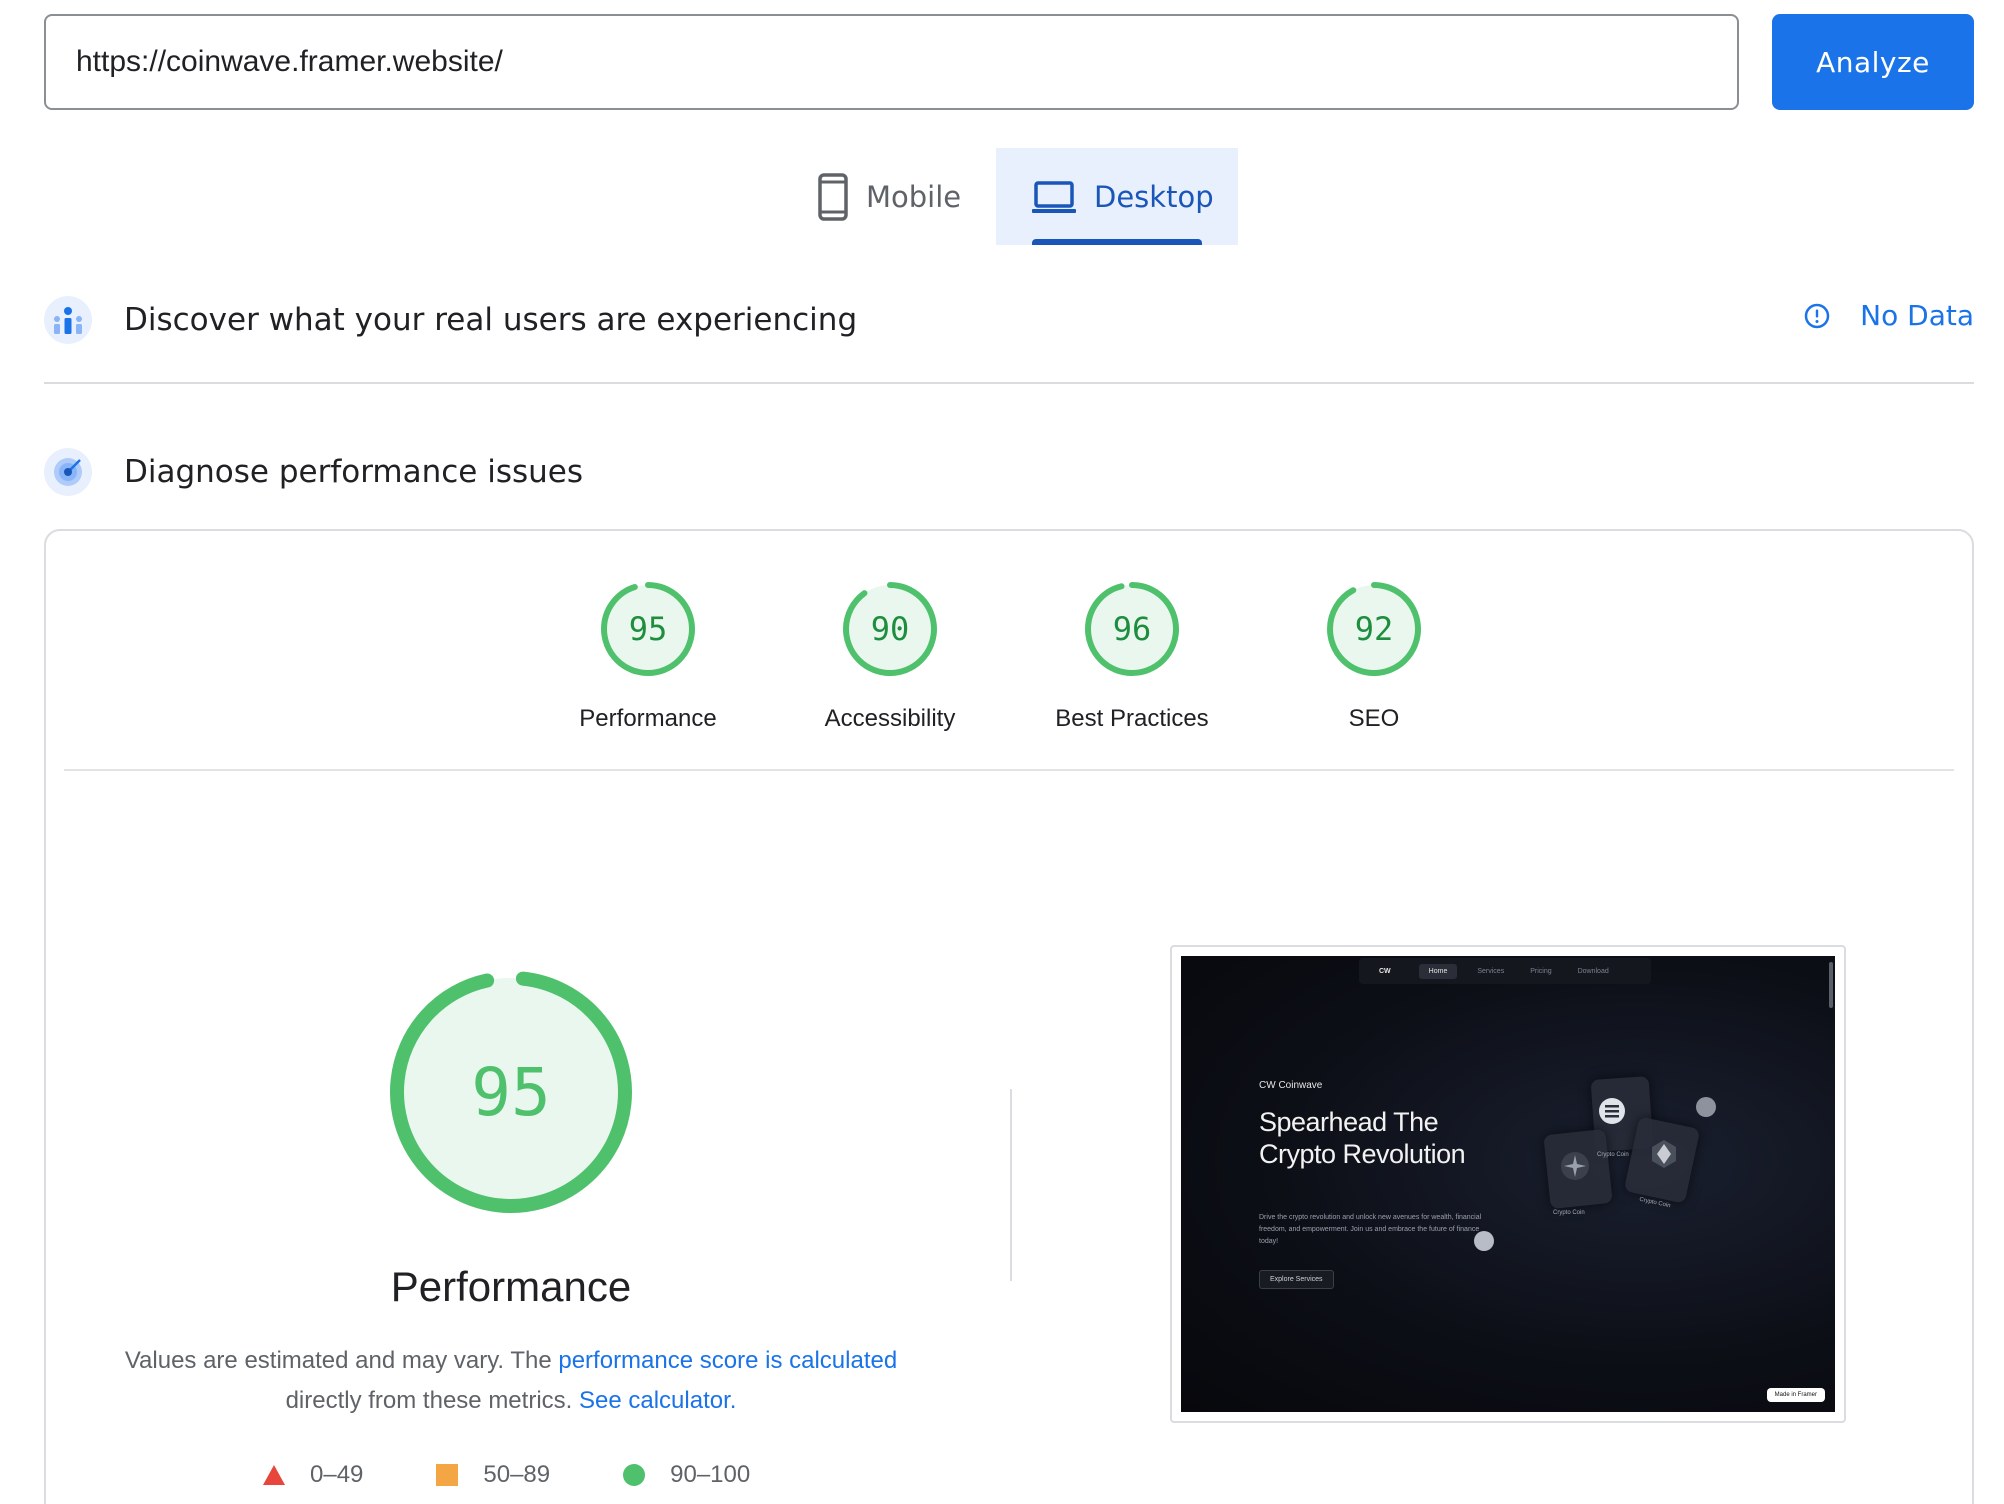 The image size is (2004, 1504). Describe the element at coordinates (1385, 971) in the screenshot. I see `preview-nav-logo: CW` at that location.